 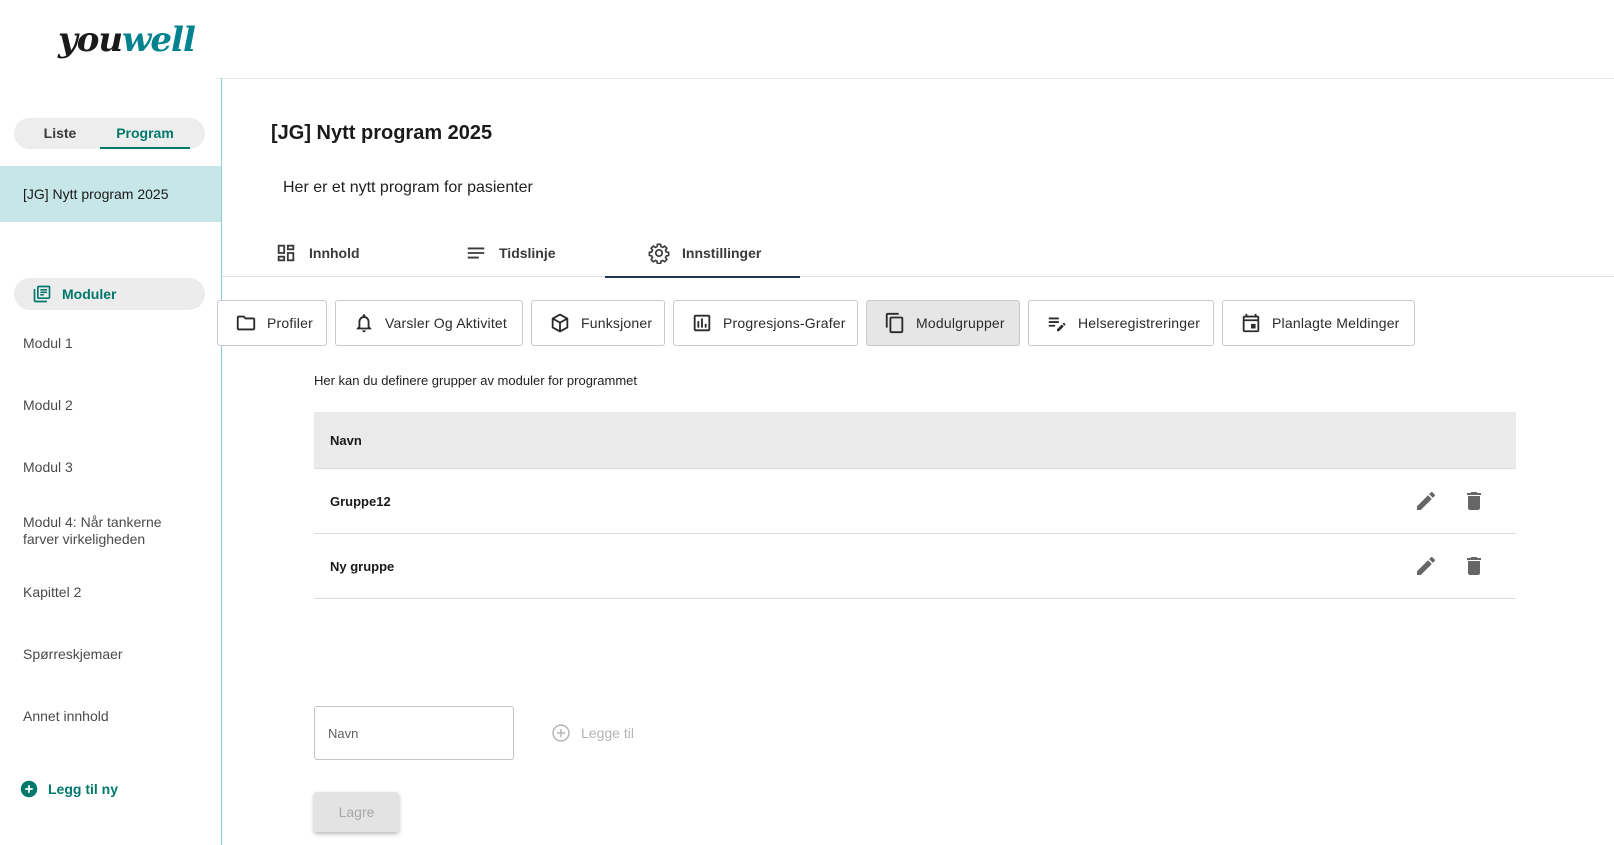 What do you see at coordinates (722, 252) in the screenshot?
I see `tab-innstillinger-label: Innstillinger` at bounding box center [722, 252].